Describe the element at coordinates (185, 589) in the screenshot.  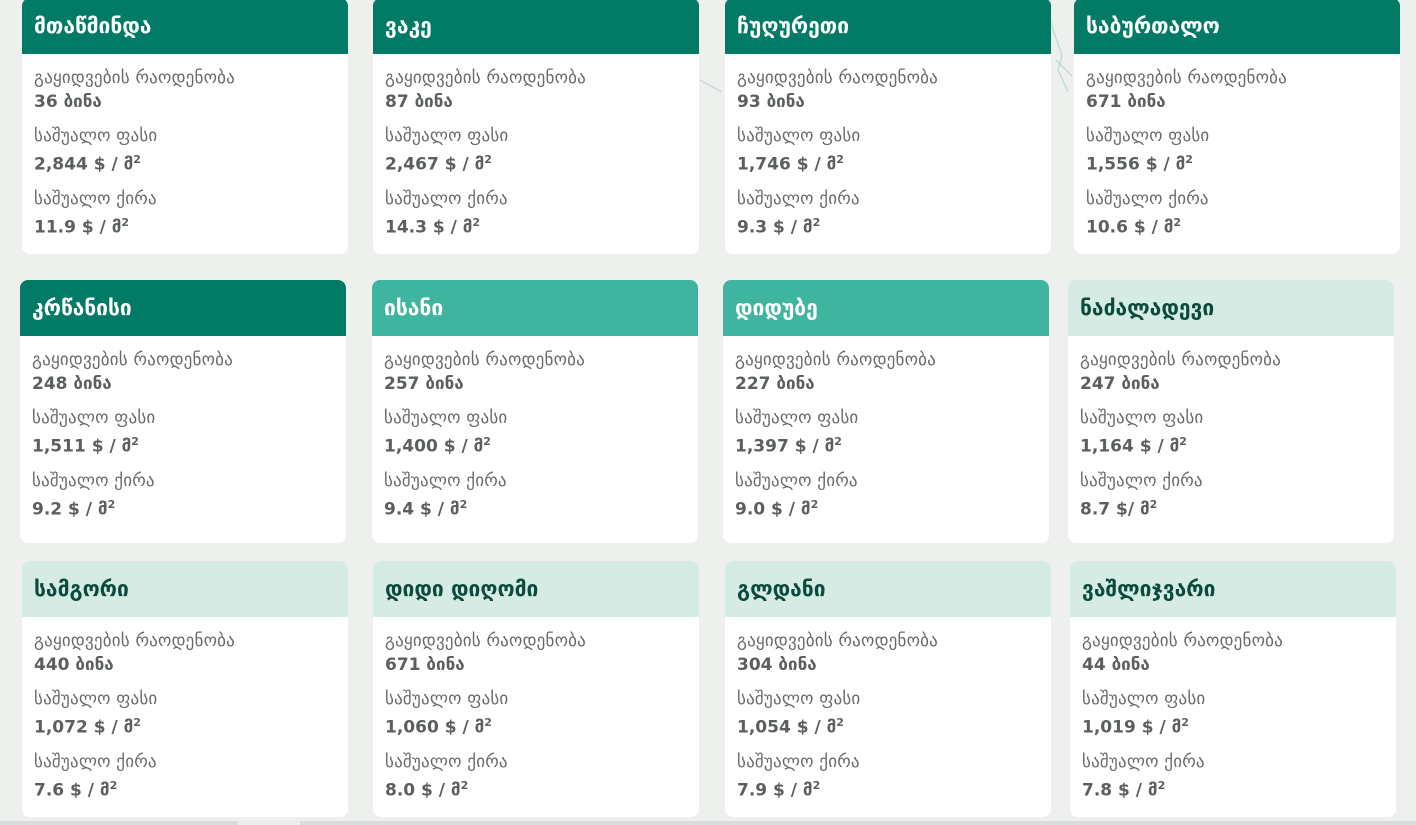
I see `district-title: სამგორი` at that location.